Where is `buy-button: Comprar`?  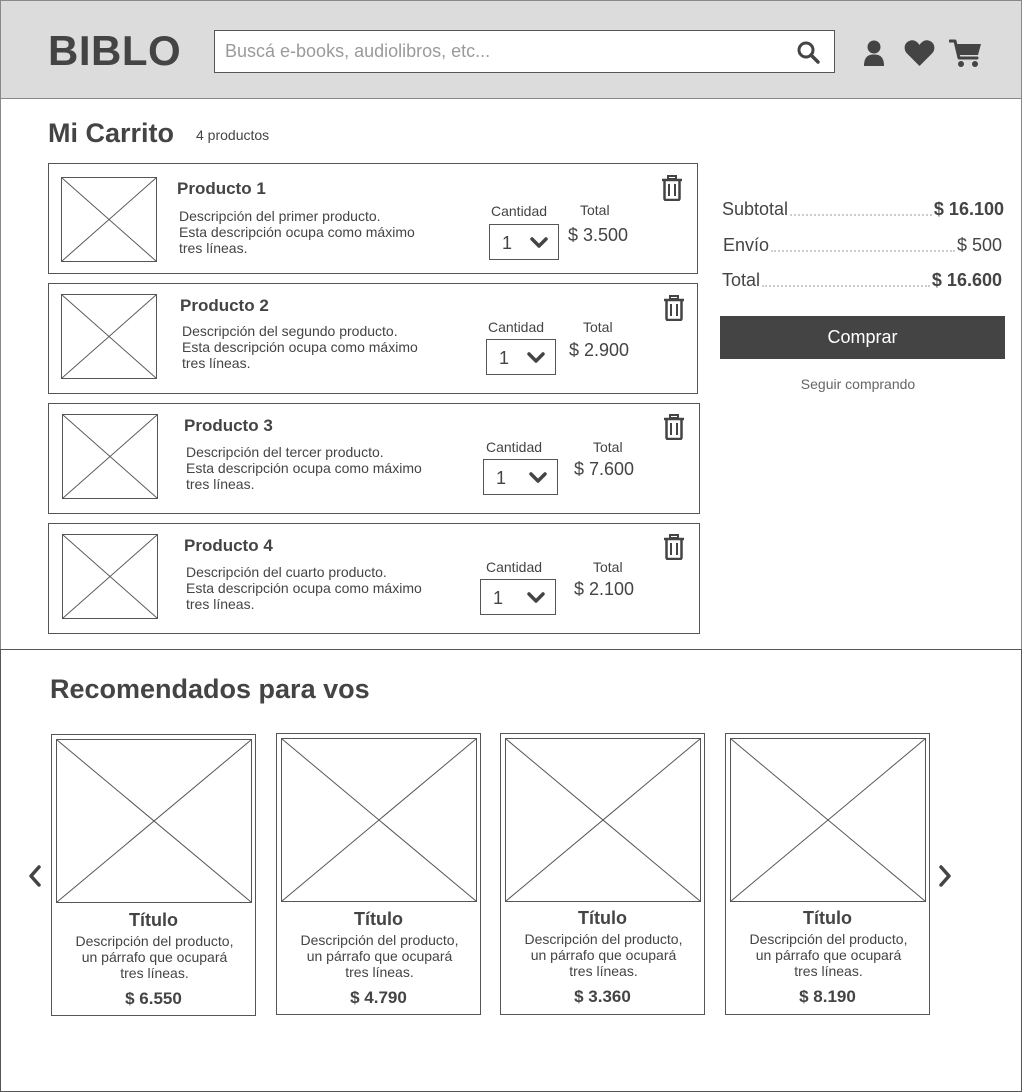 buy-button: Comprar is located at coordinates (862, 337).